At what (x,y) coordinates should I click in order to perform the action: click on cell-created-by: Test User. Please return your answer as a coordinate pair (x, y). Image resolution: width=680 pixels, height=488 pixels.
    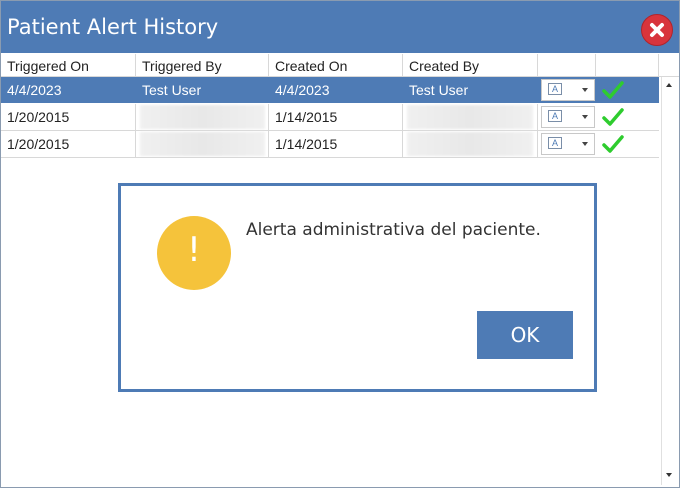
    Looking at the image, I should click on (439, 90).